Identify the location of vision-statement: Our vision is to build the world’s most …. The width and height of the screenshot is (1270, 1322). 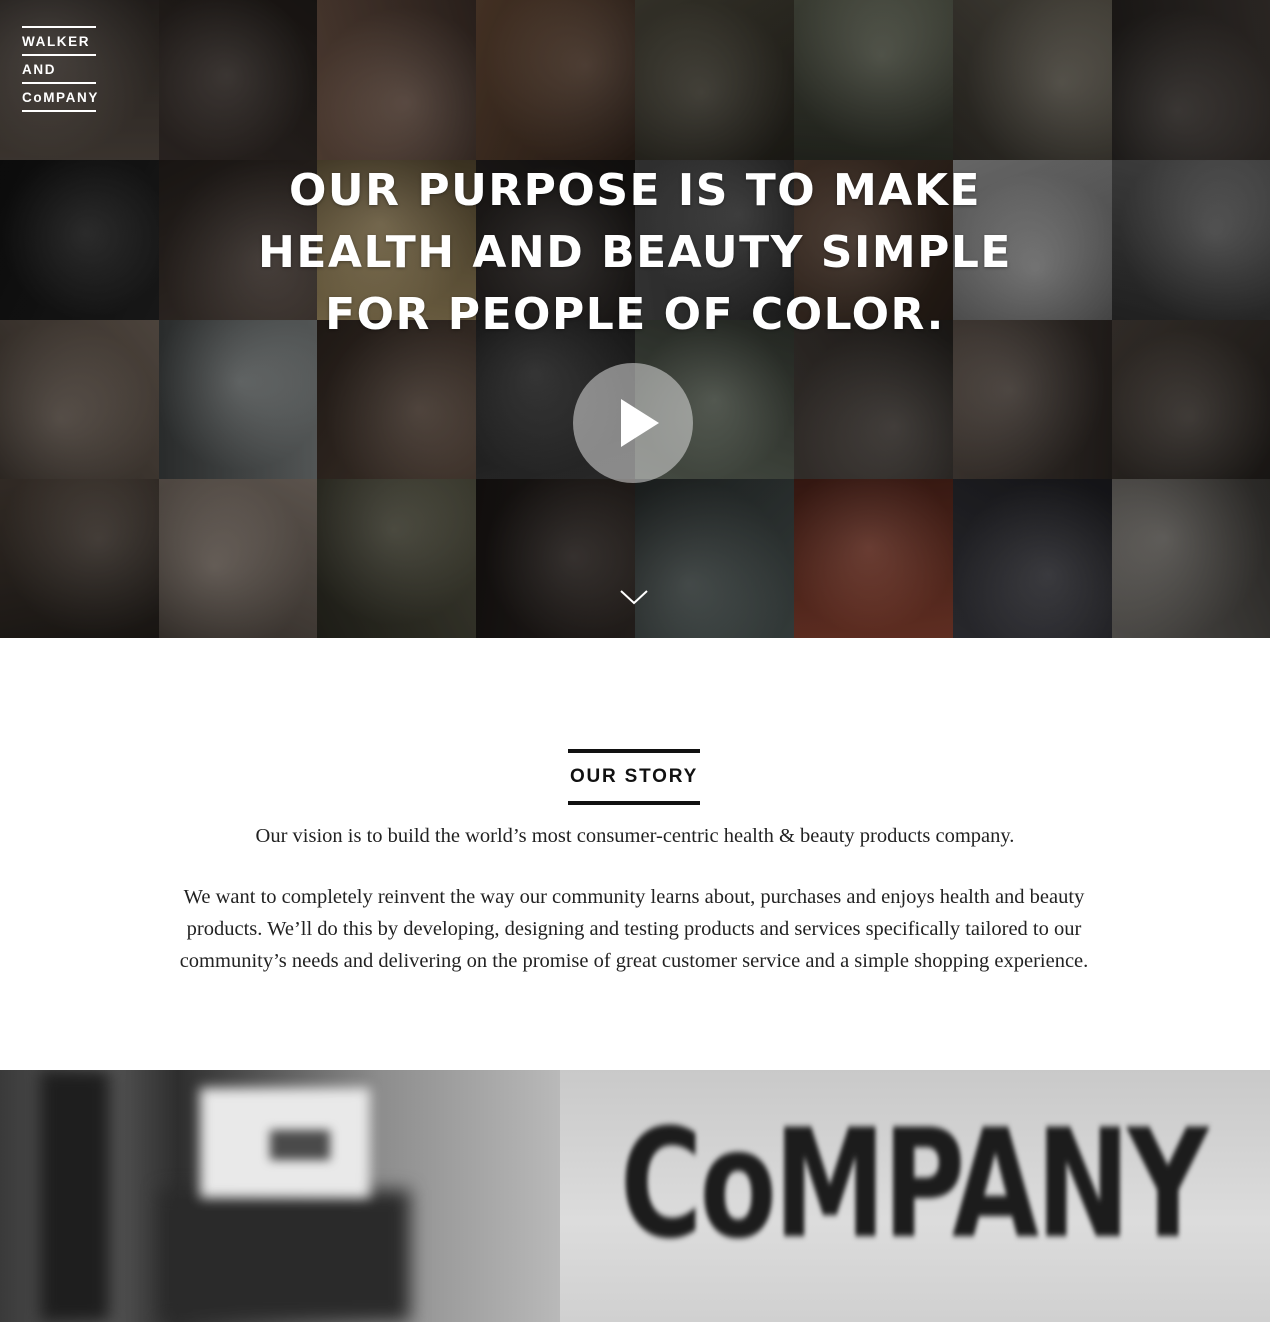
(635, 836).